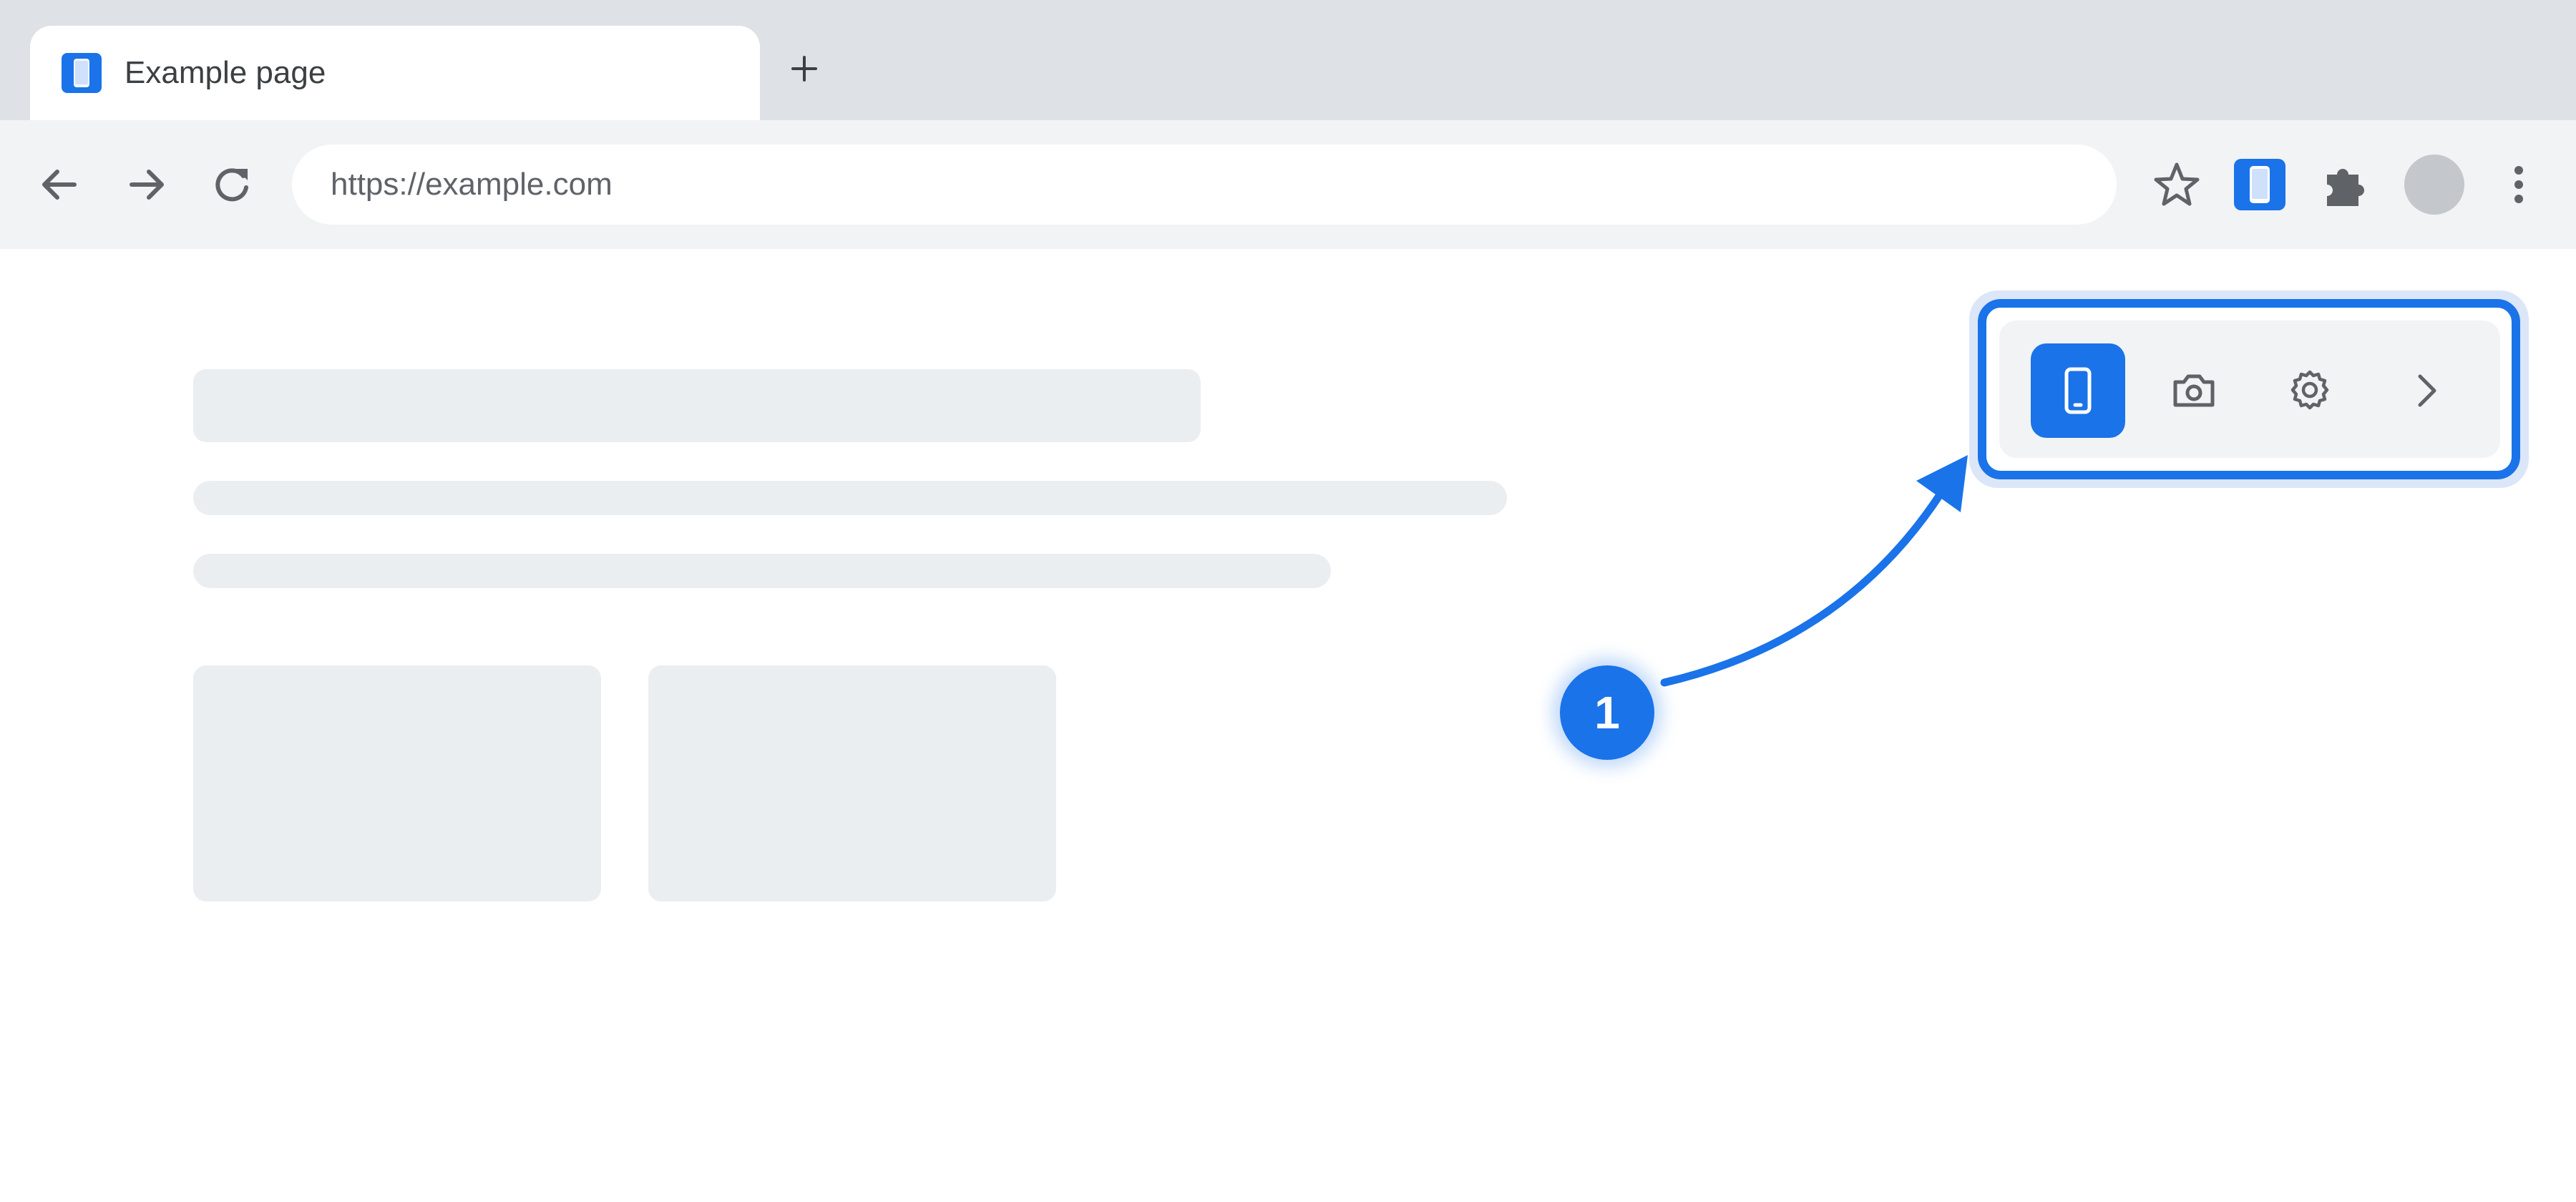 The height and width of the screenshot is (1202, 2576). I want to click on camera-icon, so click(2194, 391).